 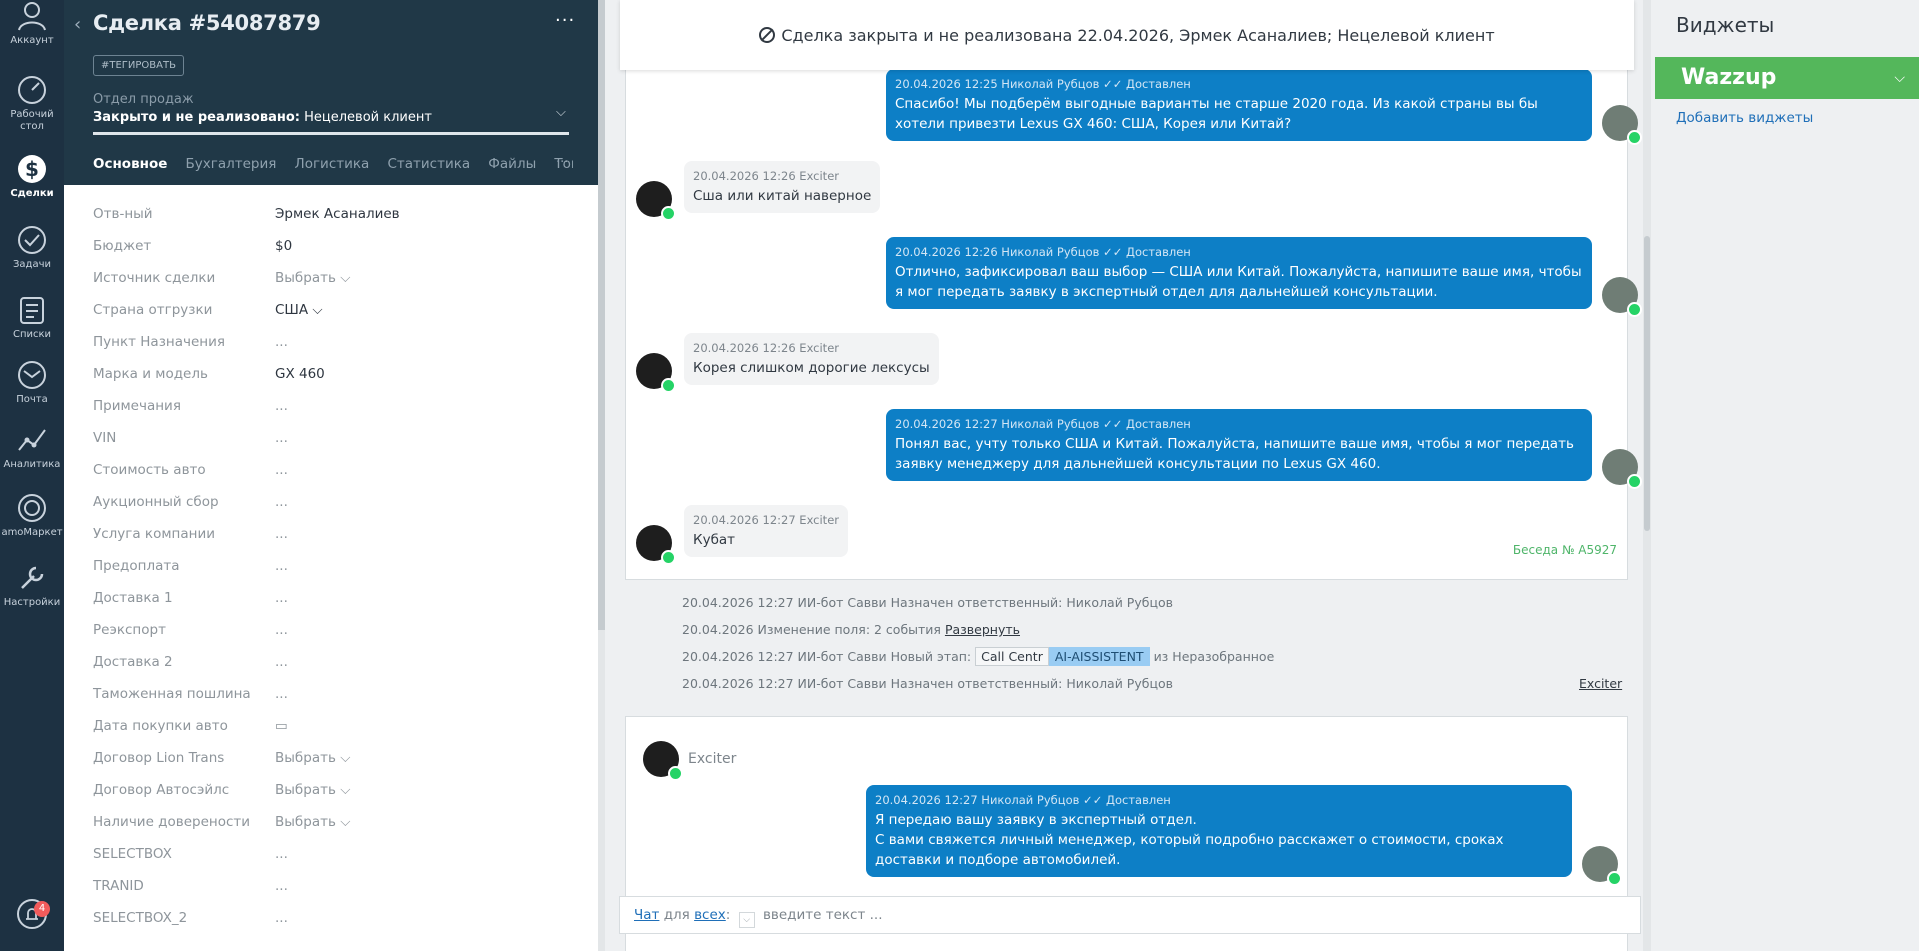 What do you see at coordinates (562, 162) in the screenshot?
I see `tabs-more-icon: ···` at bounding box center [562, 162].